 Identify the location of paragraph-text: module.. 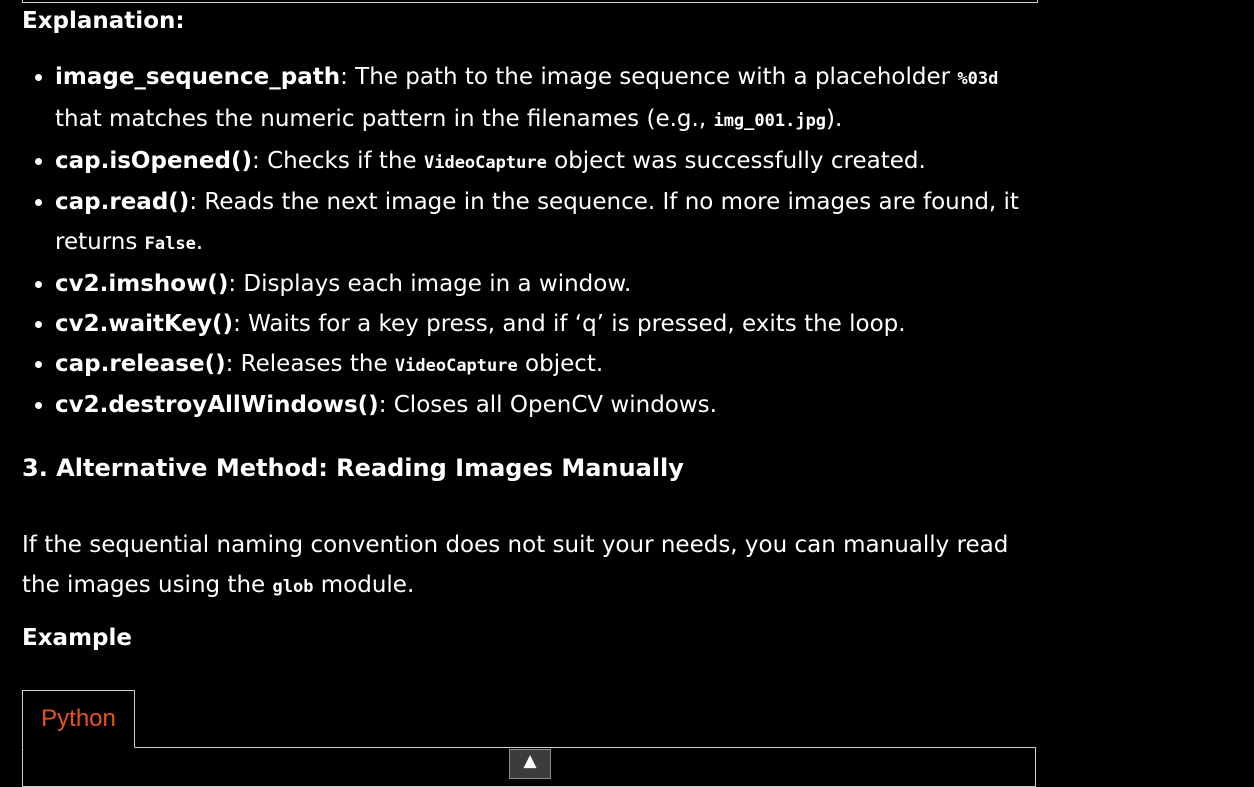
(364, 584).